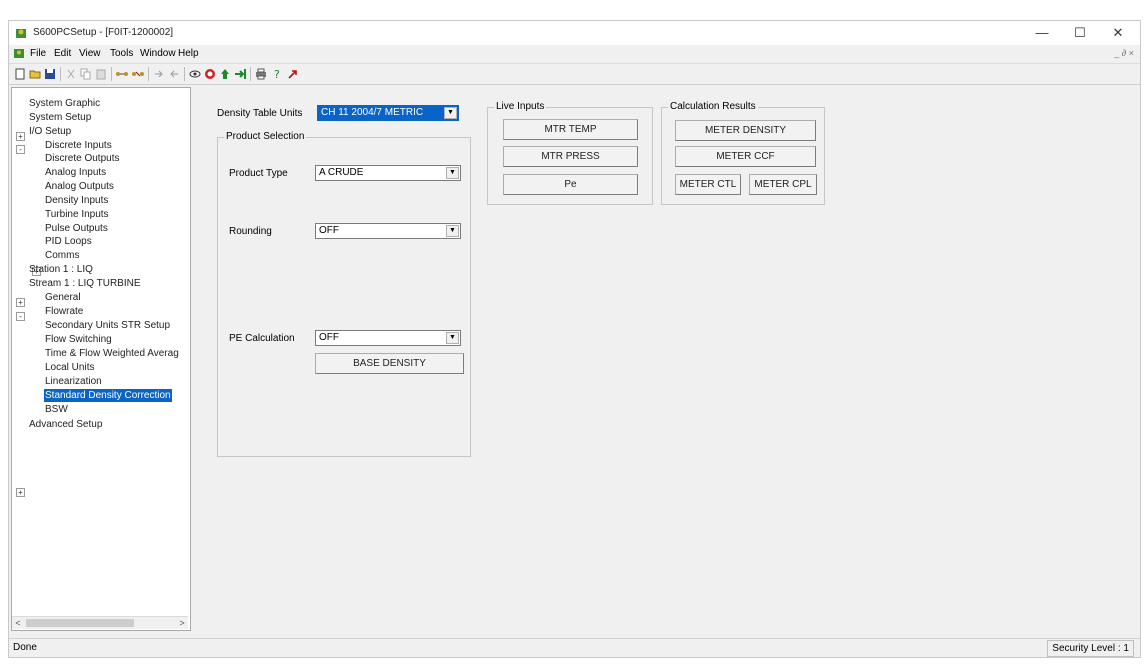 The height and width of the screenshot is (664, 1147). Describe the element at coordinates (574, 54) in the screenshot. I see `menu-bar: File Edit View Tools Window Help _ ∂ ×` at that location.